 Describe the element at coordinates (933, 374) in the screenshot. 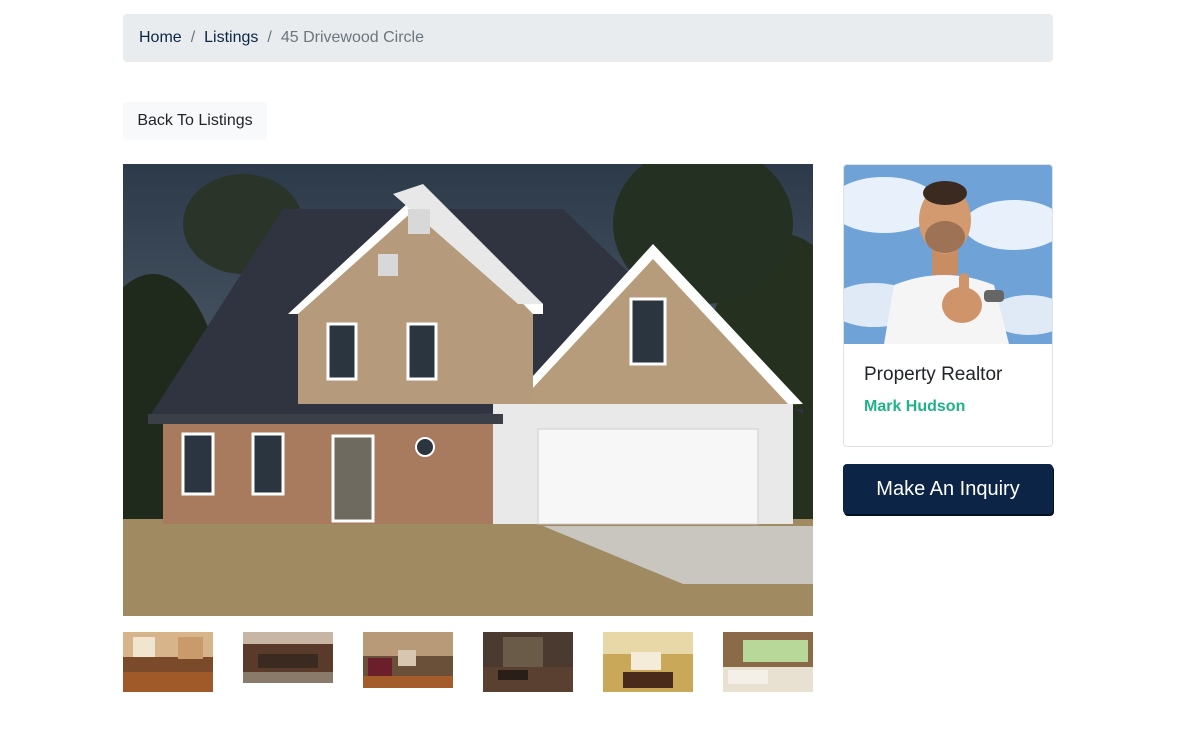

I see `realtor-title: Property Realtor` at that location.